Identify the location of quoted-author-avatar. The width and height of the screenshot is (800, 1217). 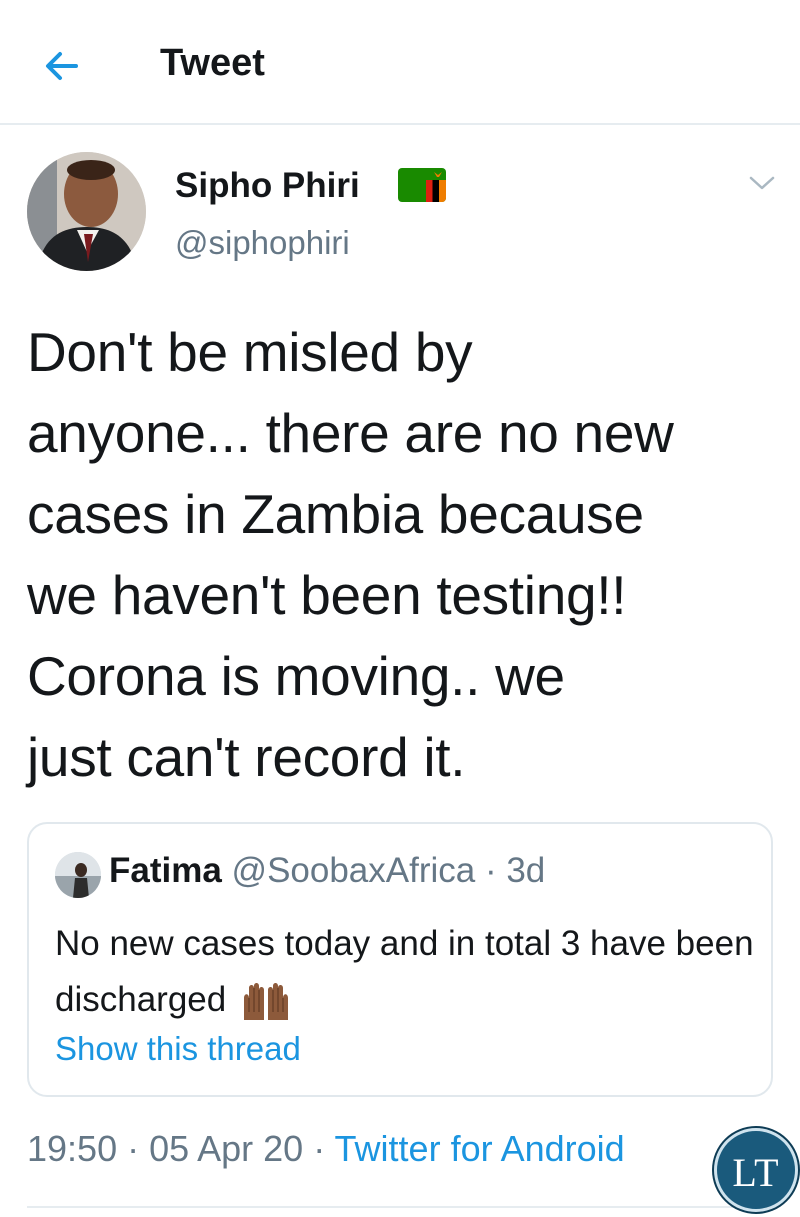
(78, 875).